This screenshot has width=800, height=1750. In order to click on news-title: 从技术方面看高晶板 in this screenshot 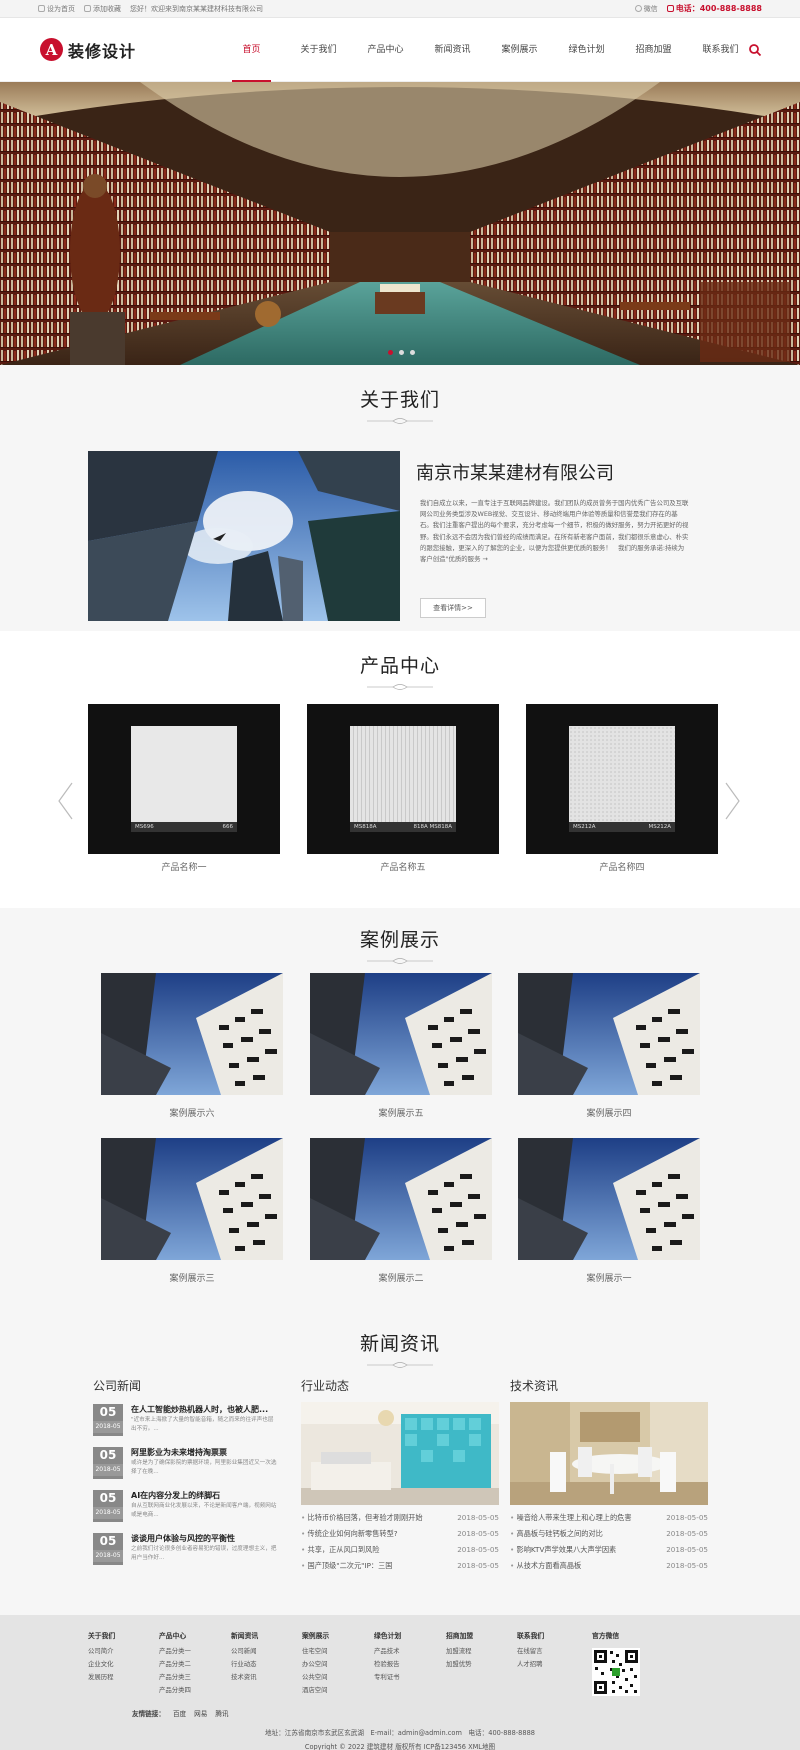, I will do `click(546, 1567)`.